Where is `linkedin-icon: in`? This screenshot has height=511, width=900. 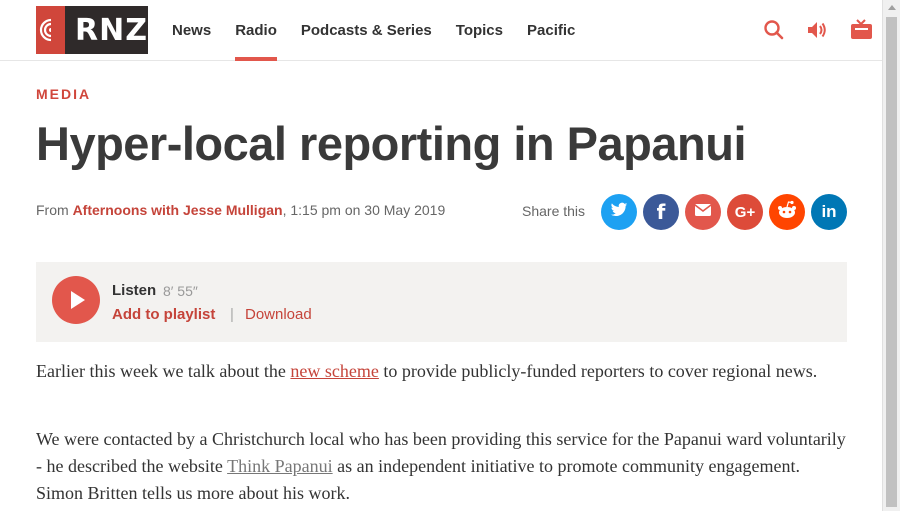
linkedin-icon: in is located at coordinates (829, 211).